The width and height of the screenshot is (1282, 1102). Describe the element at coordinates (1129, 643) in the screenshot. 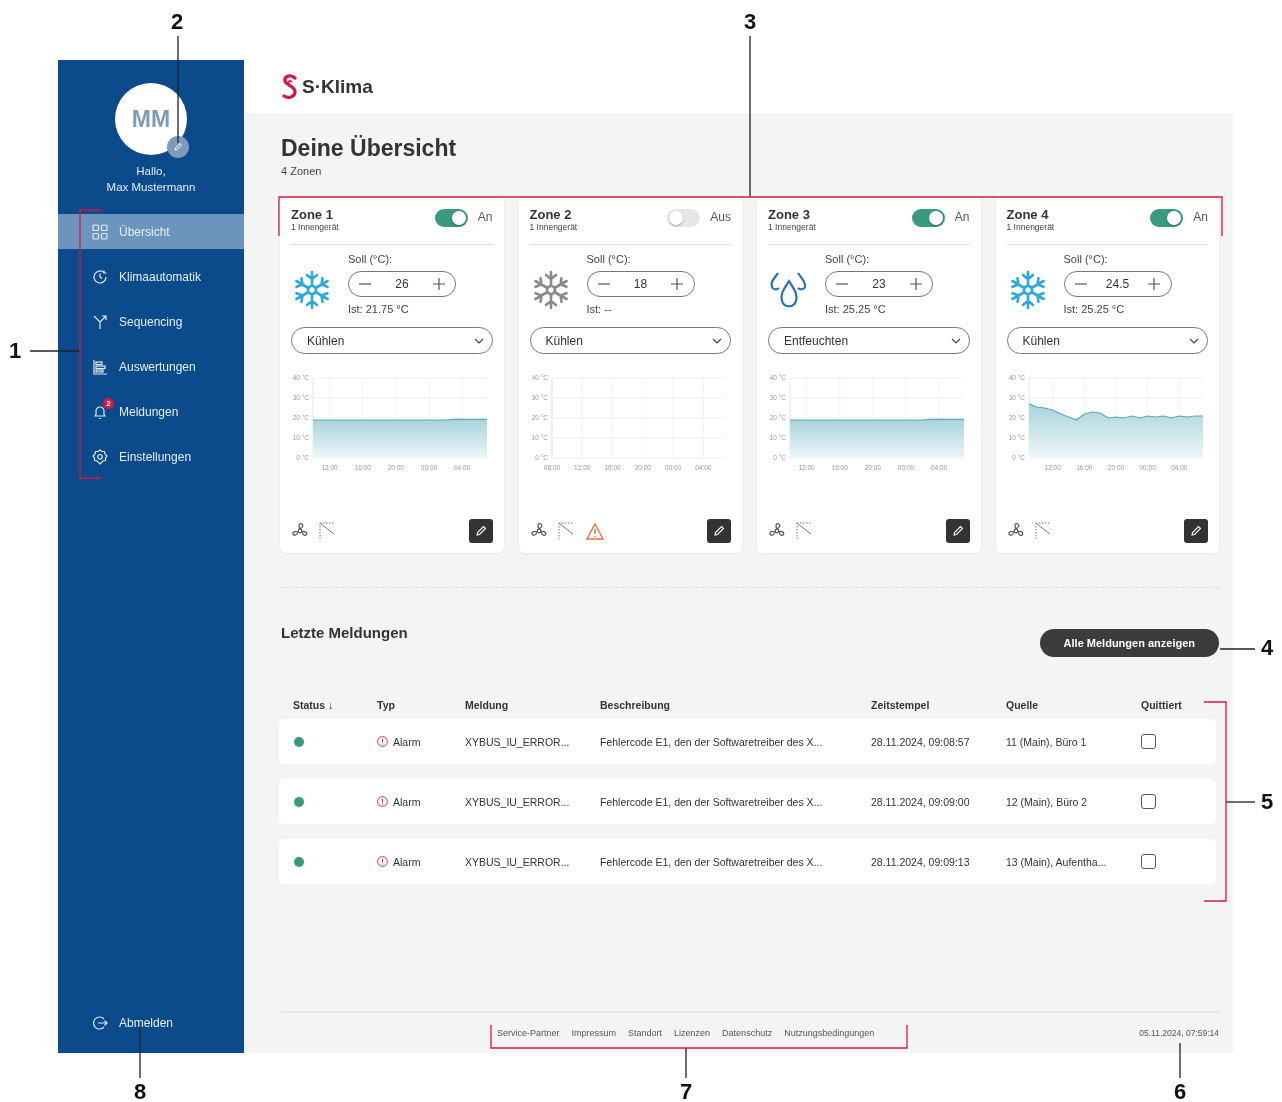

I see `show-all-messages-button: Alle Meldungen anzeigen` at that location.